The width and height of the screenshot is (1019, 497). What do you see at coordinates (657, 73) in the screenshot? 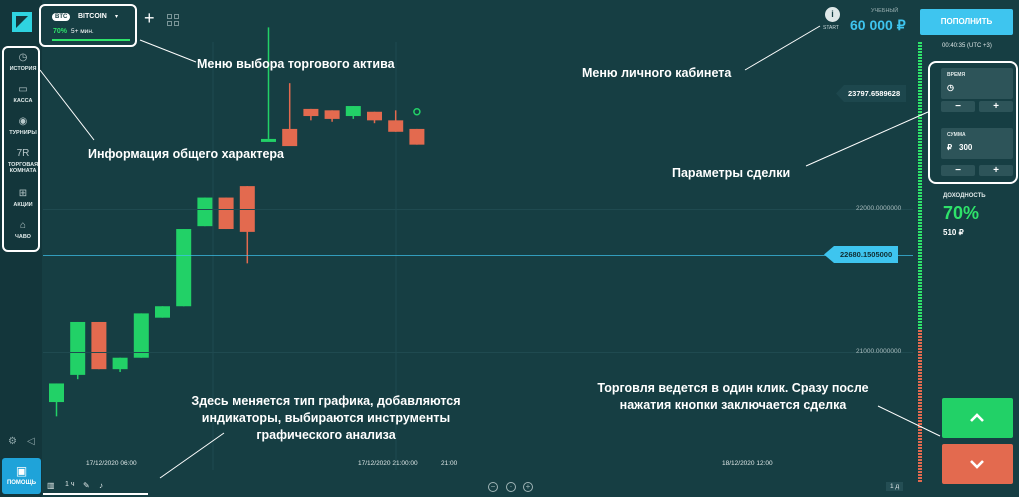
I see `annotation-account-menu: Меню личного кабинета` at bounding box center [657, 73].